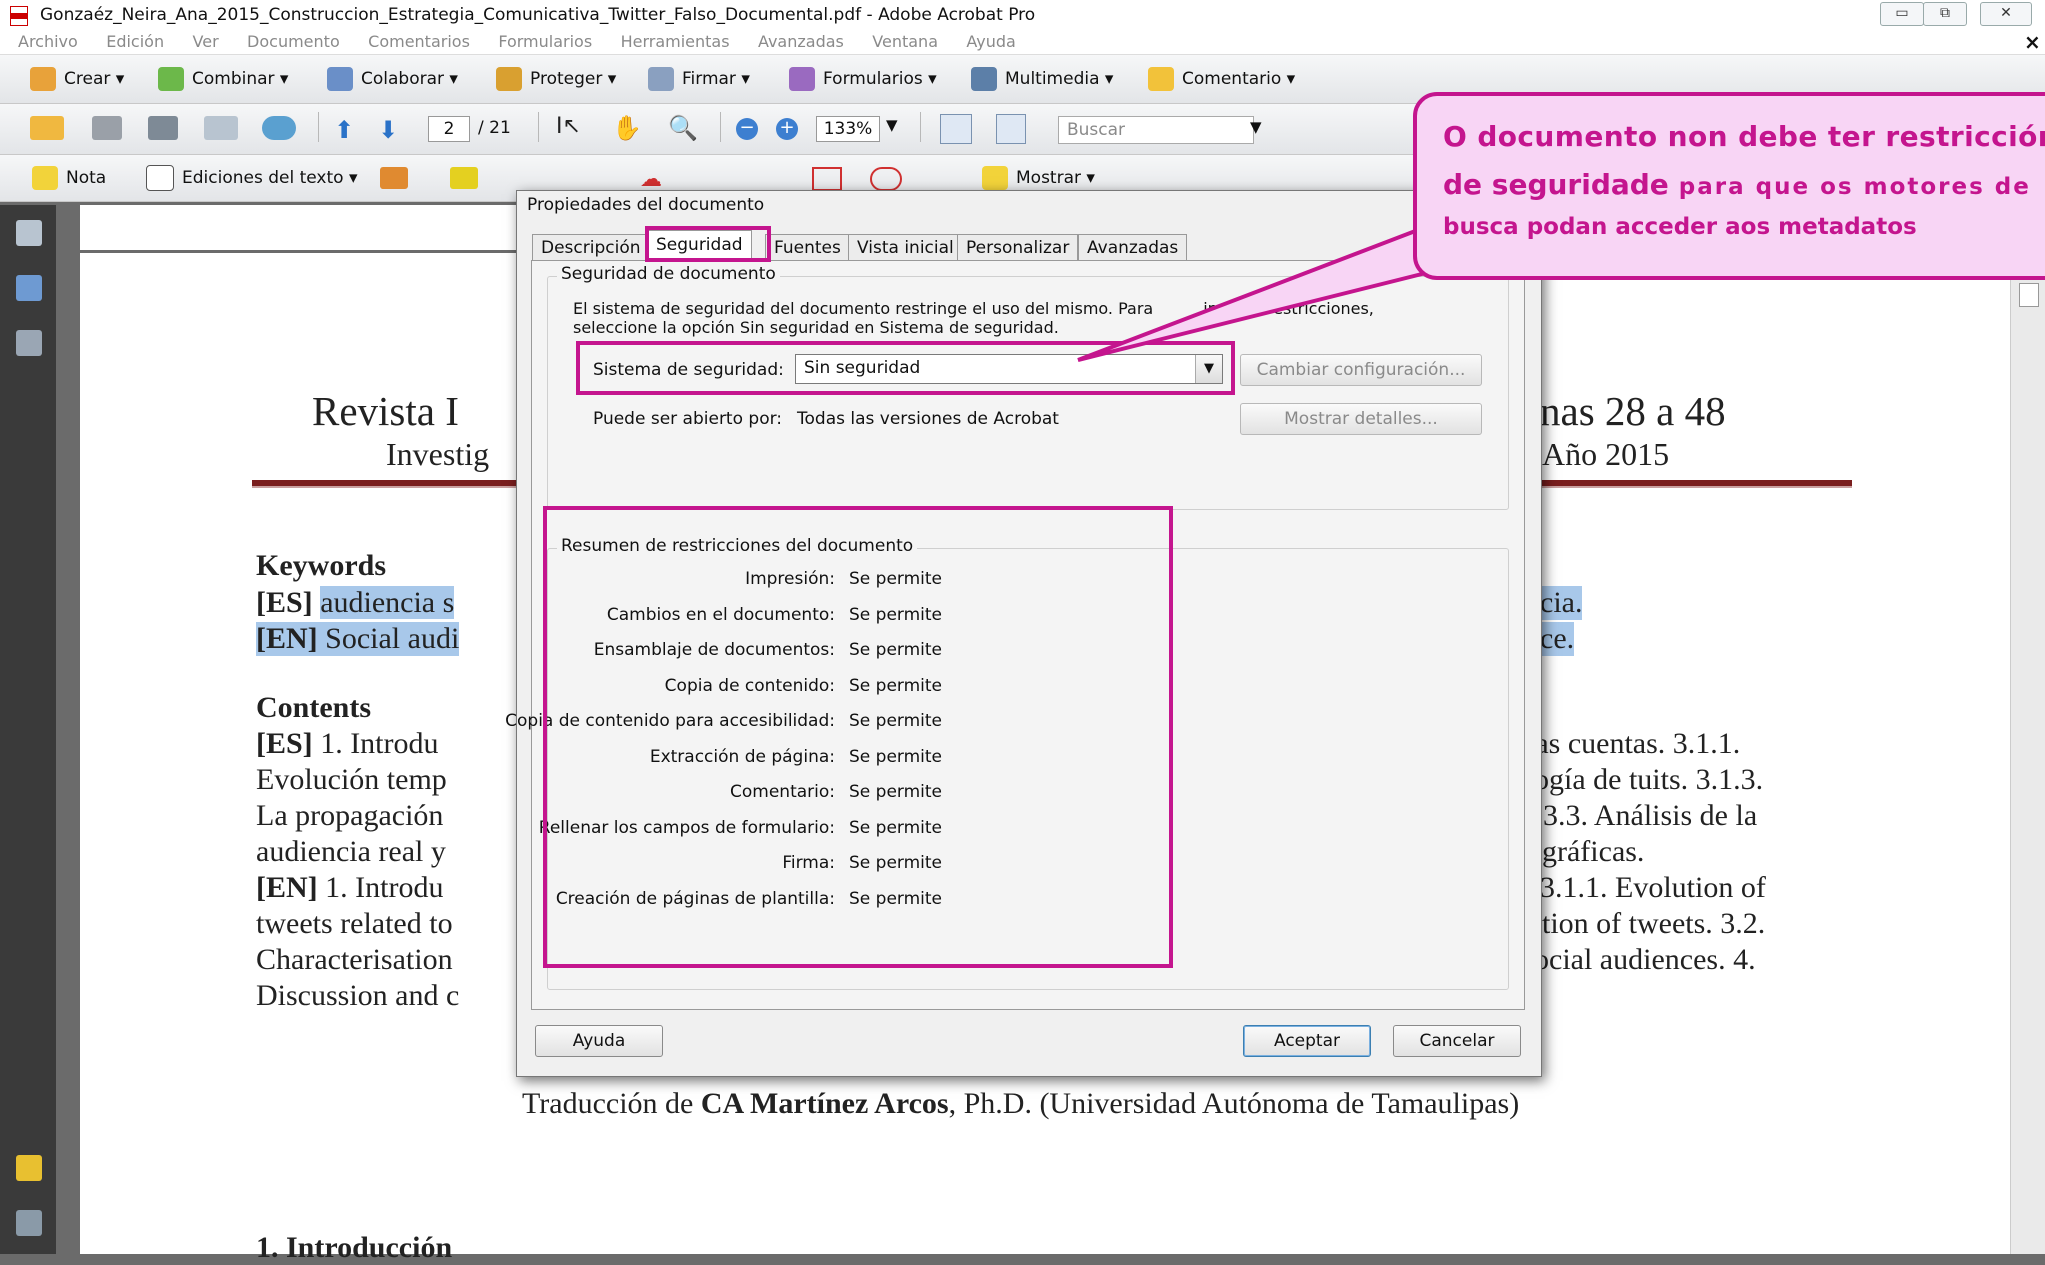 This screenshot has height=1265, width=2045. I want to click on callout-pointer-cover, so click(1451, 249).